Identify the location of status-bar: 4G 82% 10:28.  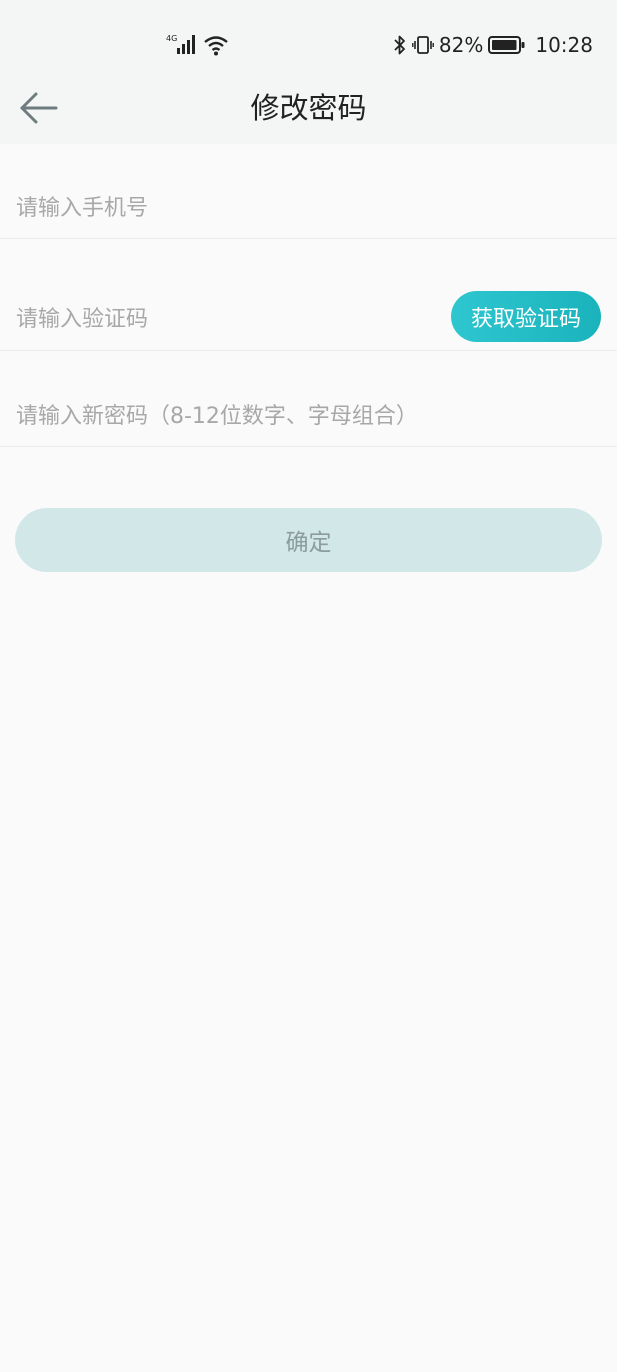
(308, 45).